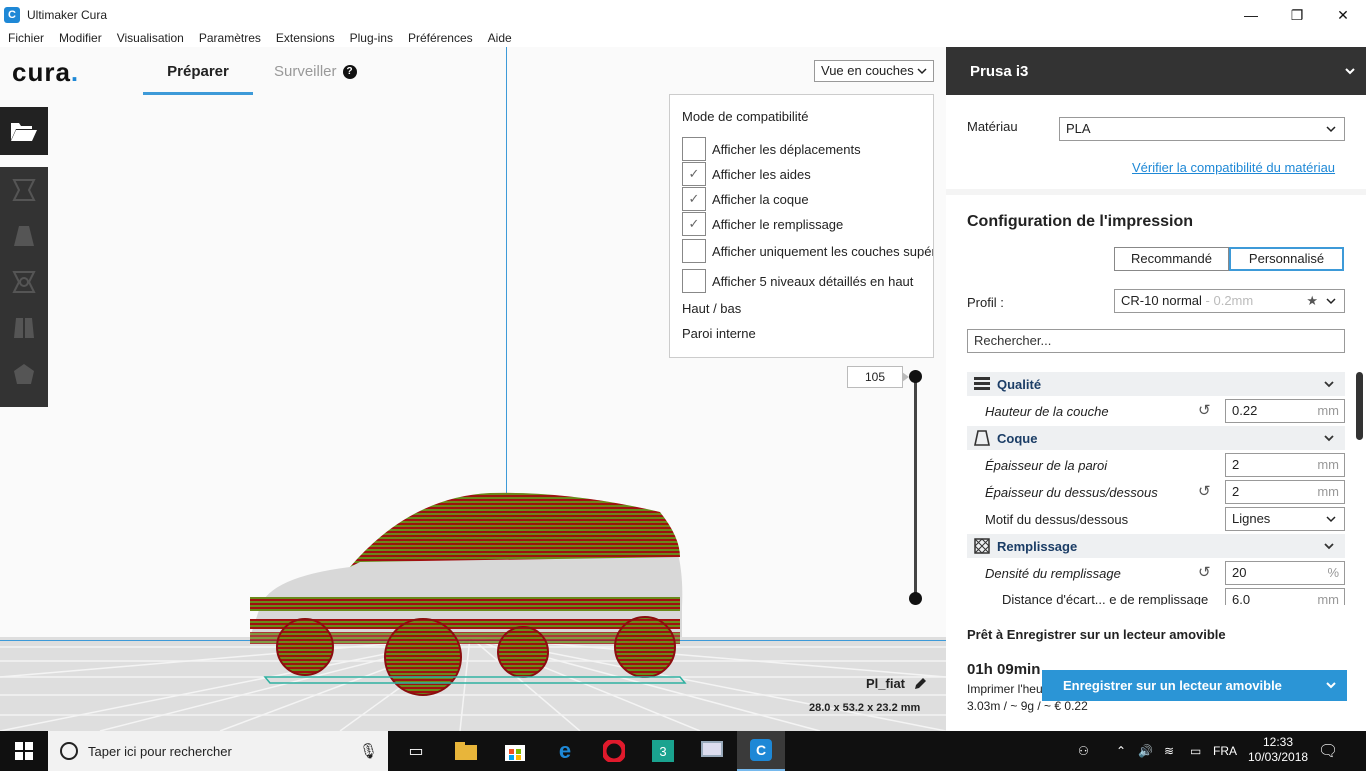 The image size is (1366, 771). What do you see at coordinates (1251, 518) in the screenshot?
I see `topbottom-pattern-value: Lignes` at bounding box center [1251, 518].